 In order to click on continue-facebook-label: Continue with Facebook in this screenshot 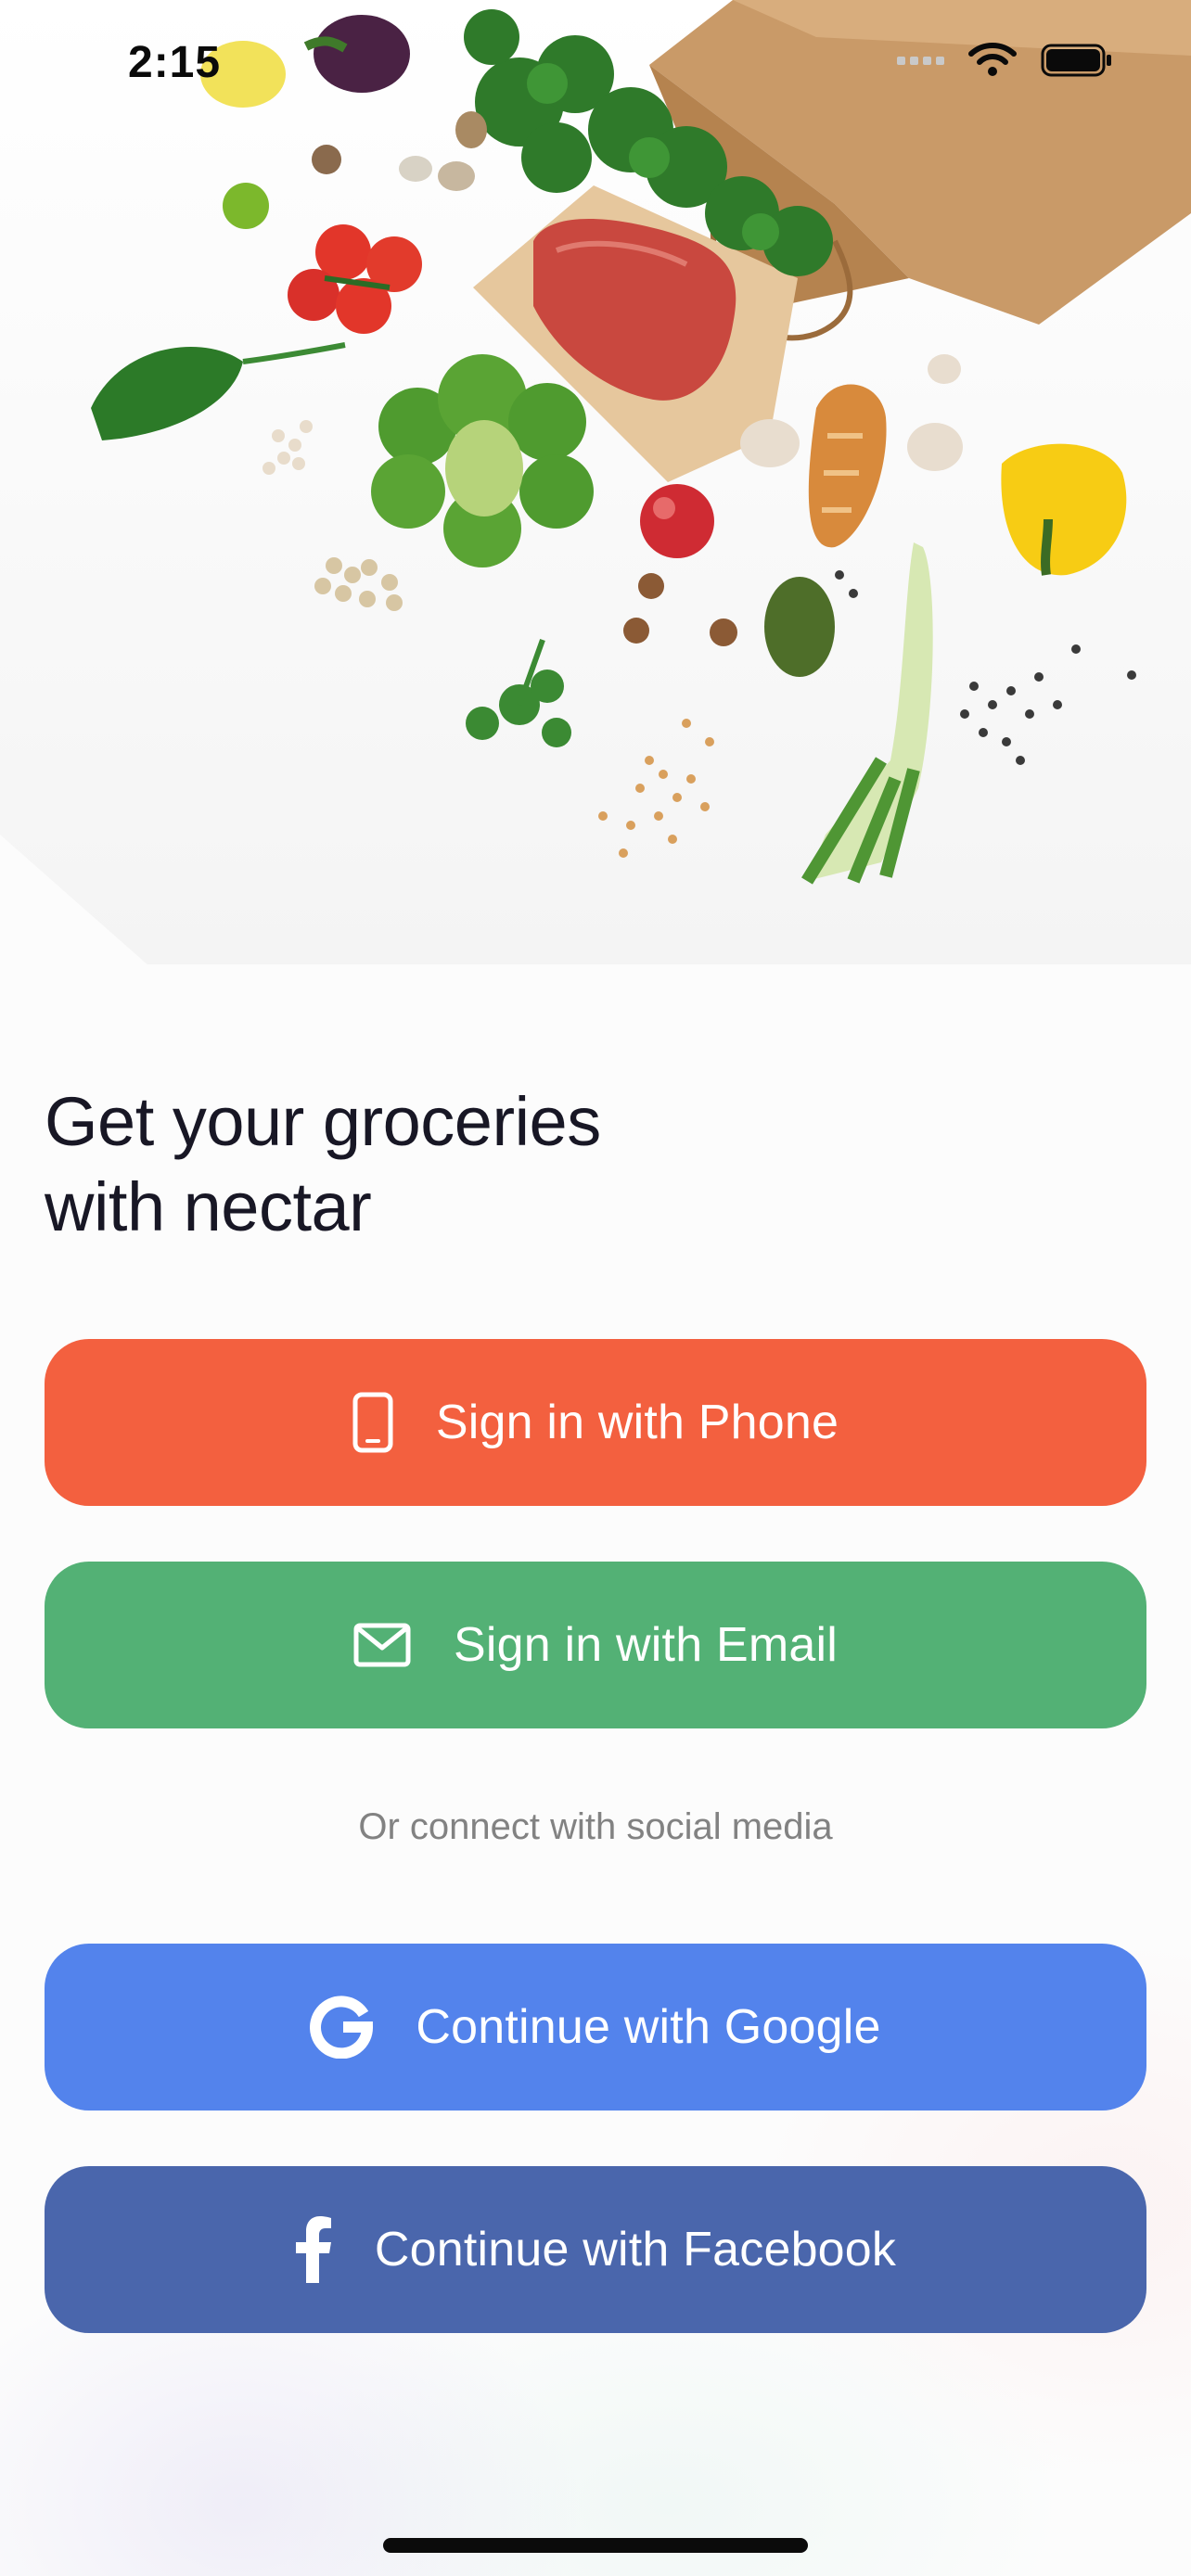, I will do `click(636, 2249)`.